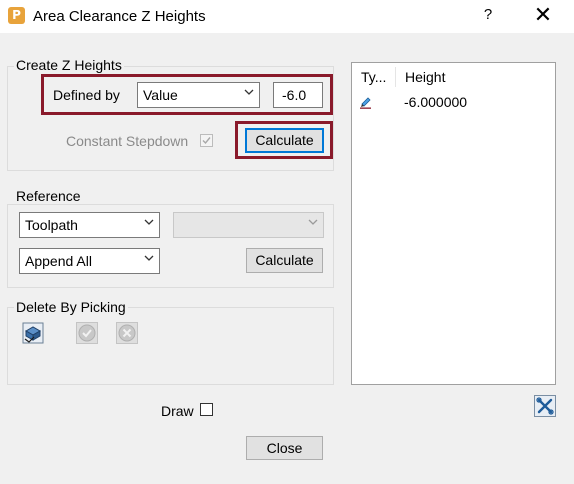  What do you see at coordinates (543, 16) in the screenshot?
I see `close-window-button: ✕` at bounding box center [543, 16].